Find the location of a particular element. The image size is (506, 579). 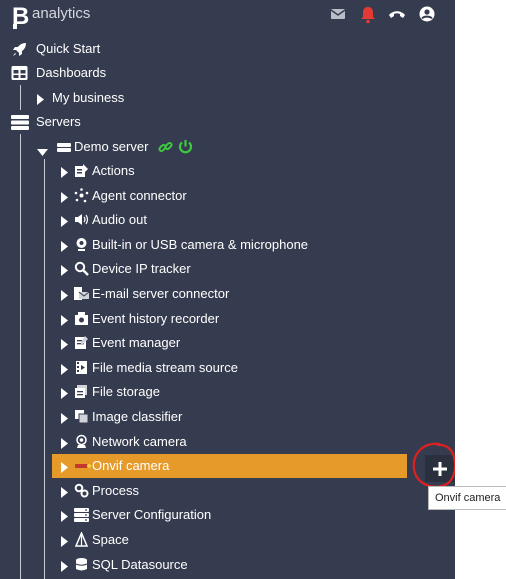

space-icon is located at coordinates (82, 539).